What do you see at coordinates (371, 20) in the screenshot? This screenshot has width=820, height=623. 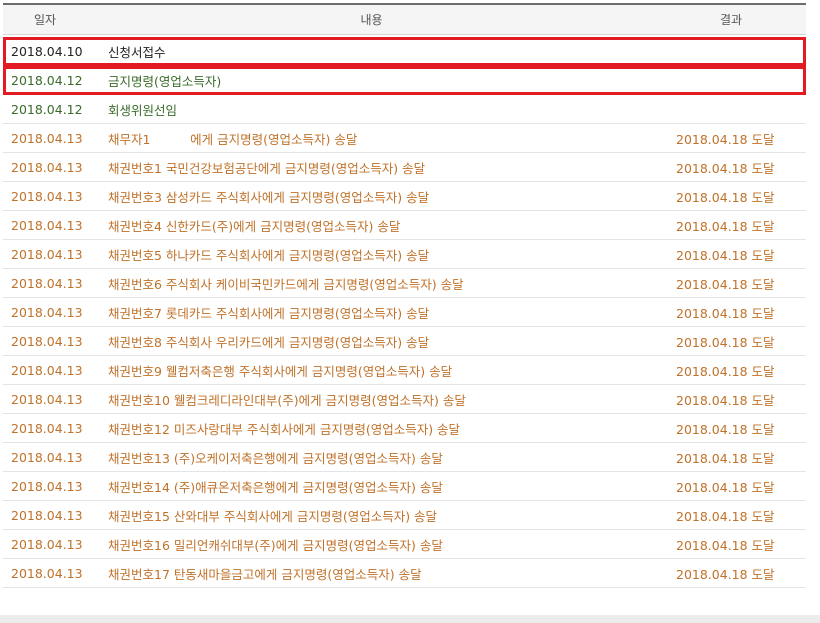 I see `header-content: 내용` at bounding box center [371, 20].